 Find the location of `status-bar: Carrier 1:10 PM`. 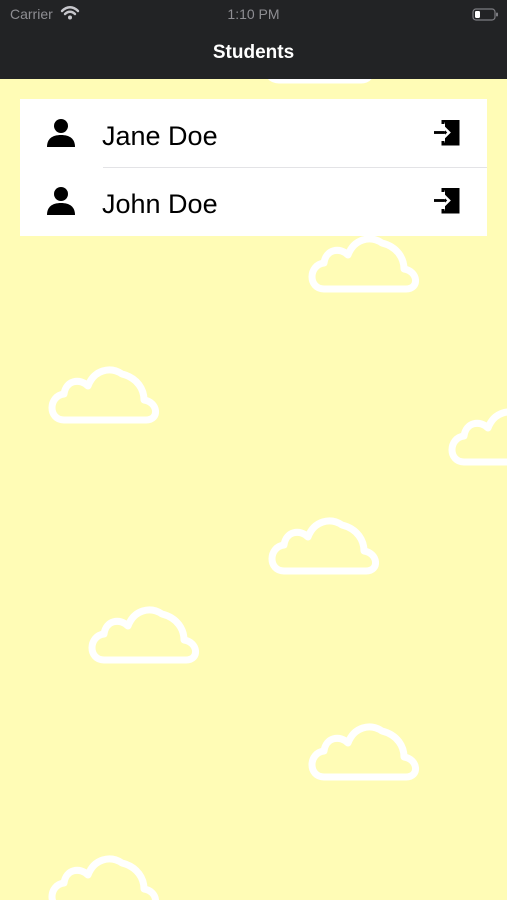

status-bar: Carrier 1:10 PM is located at coordinates (253, 15).